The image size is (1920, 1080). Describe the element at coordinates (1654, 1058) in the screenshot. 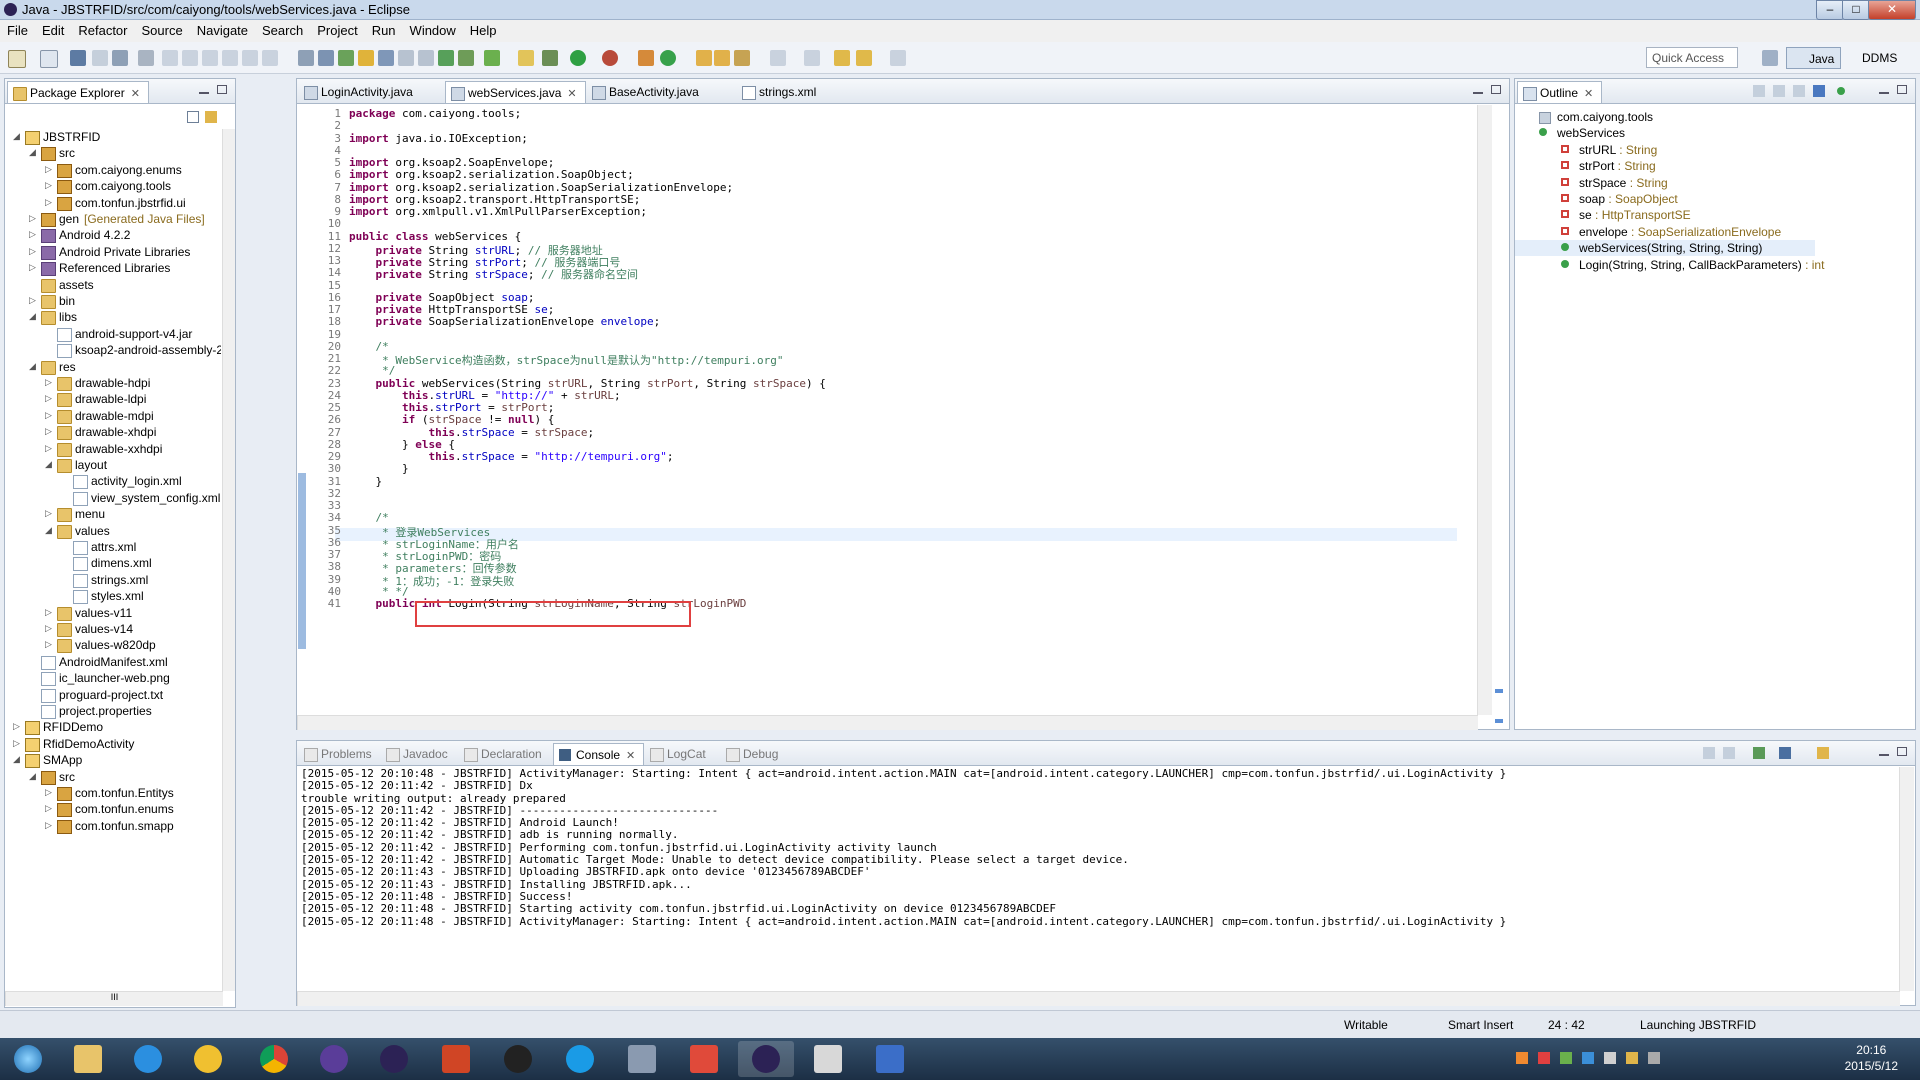

I see `tray-power-icon` at that location.